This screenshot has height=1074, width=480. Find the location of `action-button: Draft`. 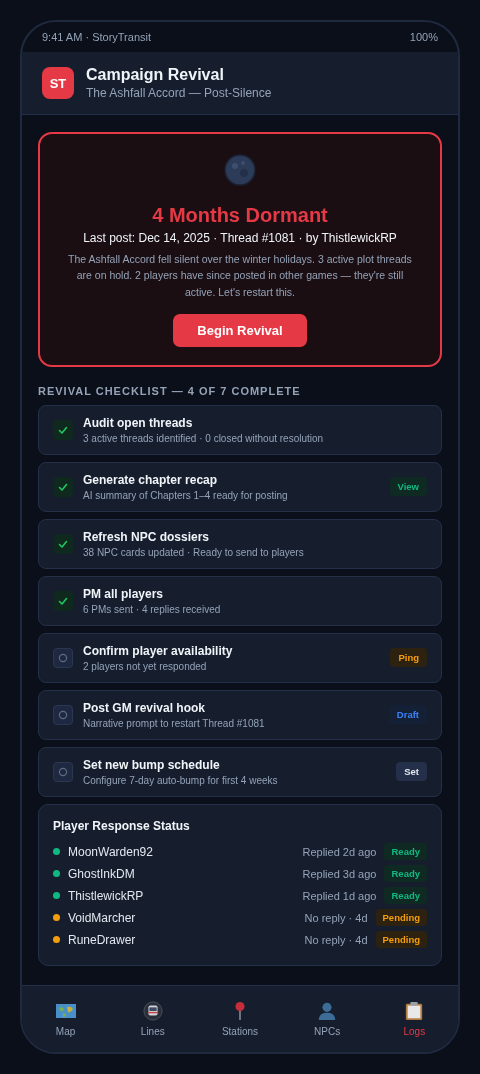

action-button: Draft is located at coordinates (407, 715).